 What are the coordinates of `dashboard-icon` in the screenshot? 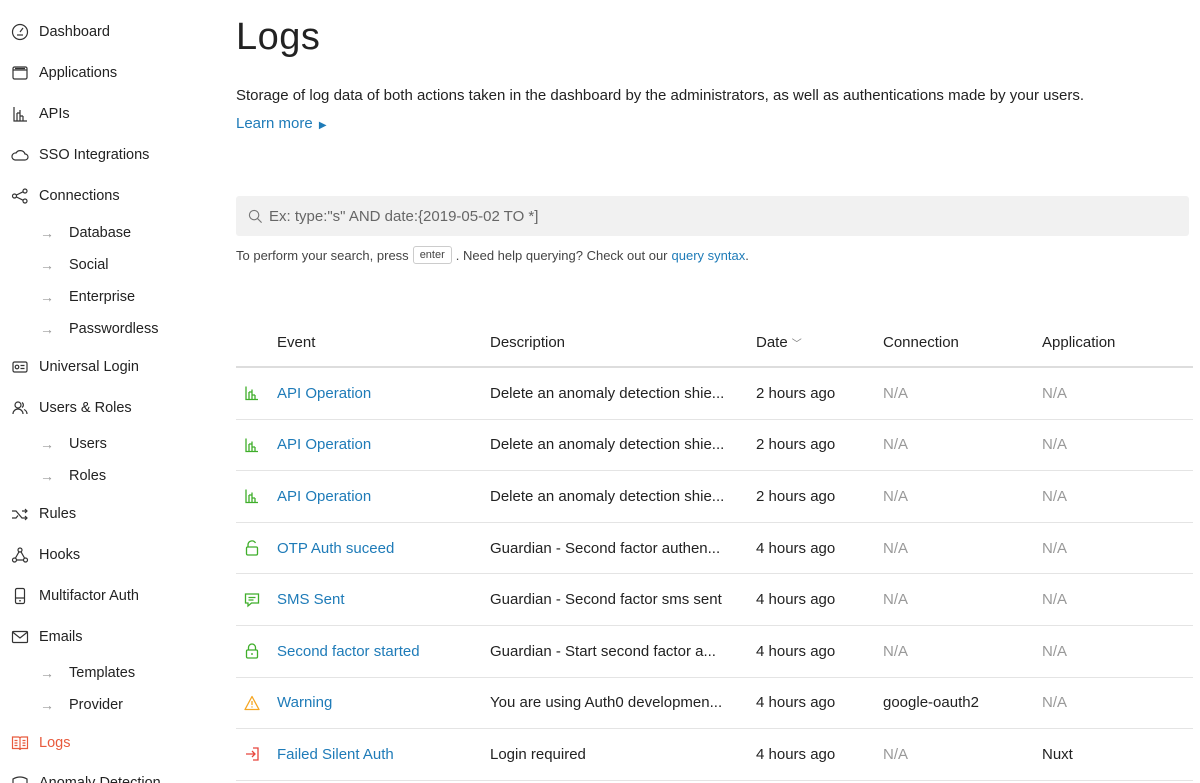 It's located at (20, 32).